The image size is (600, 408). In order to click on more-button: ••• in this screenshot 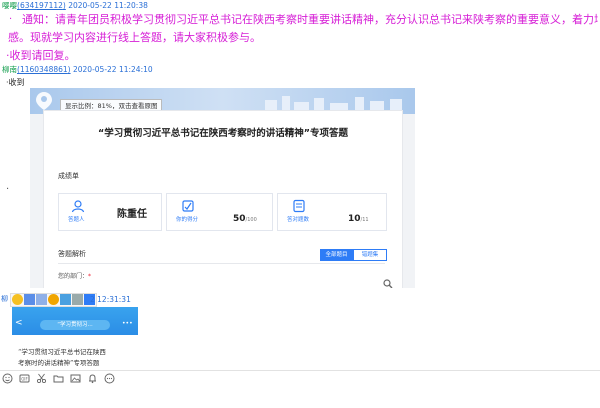, I will do `click(127, 323)`.